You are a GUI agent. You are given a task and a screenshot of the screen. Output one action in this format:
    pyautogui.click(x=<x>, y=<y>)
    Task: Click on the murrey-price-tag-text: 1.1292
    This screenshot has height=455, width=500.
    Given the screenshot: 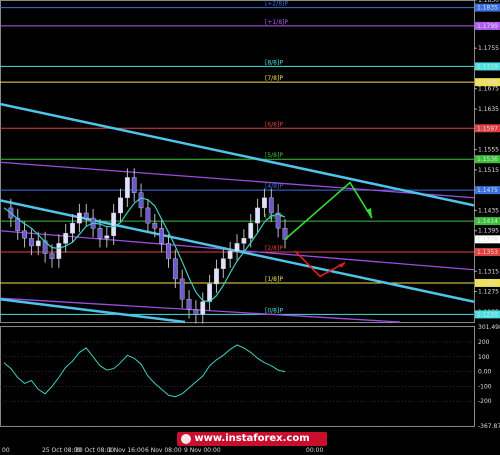 What is the action you would take?
    pyautogui.click(x=487, y=283)
    